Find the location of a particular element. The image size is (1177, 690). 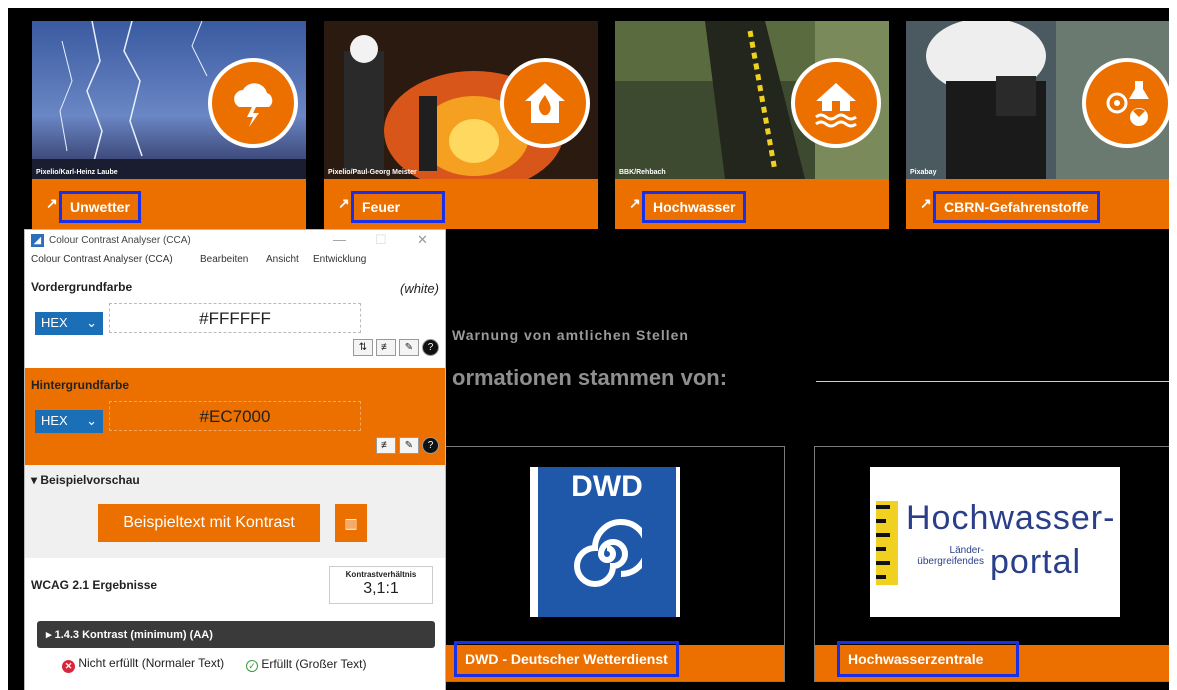

result-pass: ✓ Erfüllt (Großer Text) is located at coordinates (306, 664).